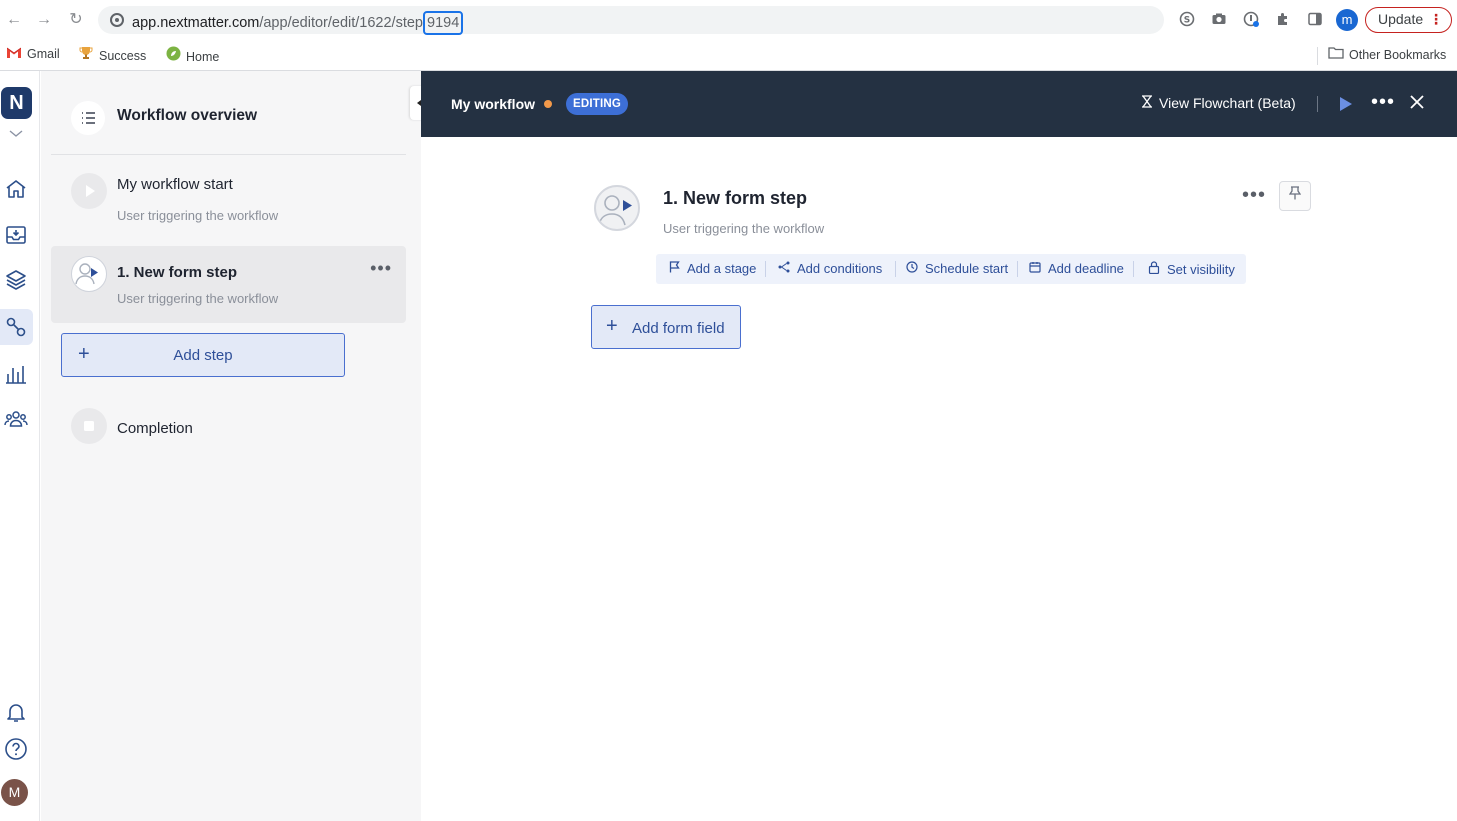 This screenshot has width=1457, height=821. What do you see at coordinates (14, 792) in the screenshot?
I see `user-avatar: M` at bounding box center [14, 792].